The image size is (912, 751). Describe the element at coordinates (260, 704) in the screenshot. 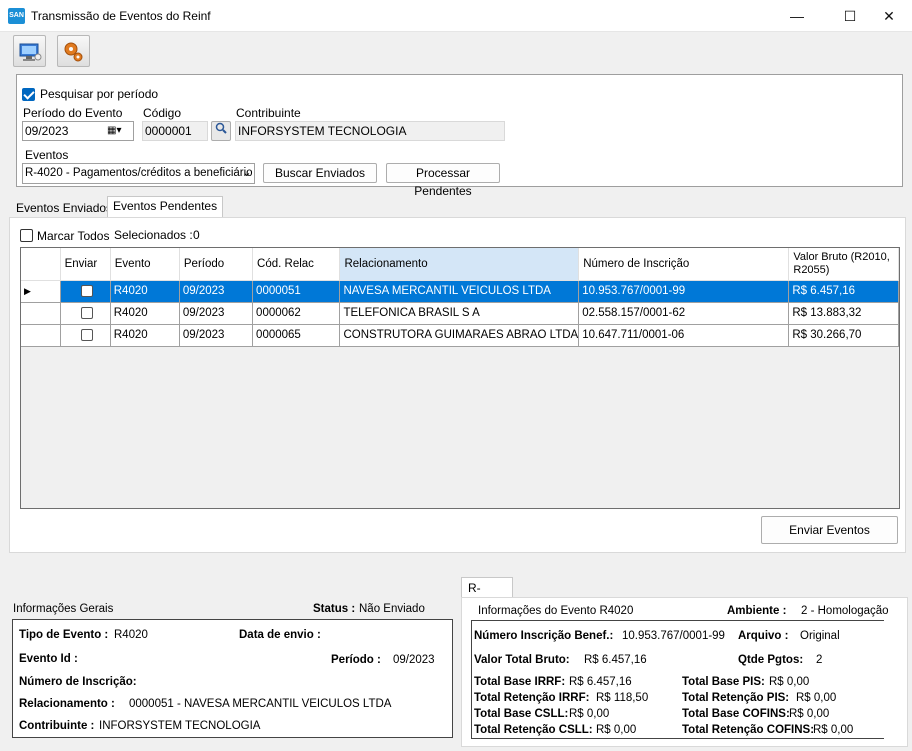

I see `relacionamento-value: 0000051 - NAVESA MERCANTIL VEICULOS LTDA` at that location.